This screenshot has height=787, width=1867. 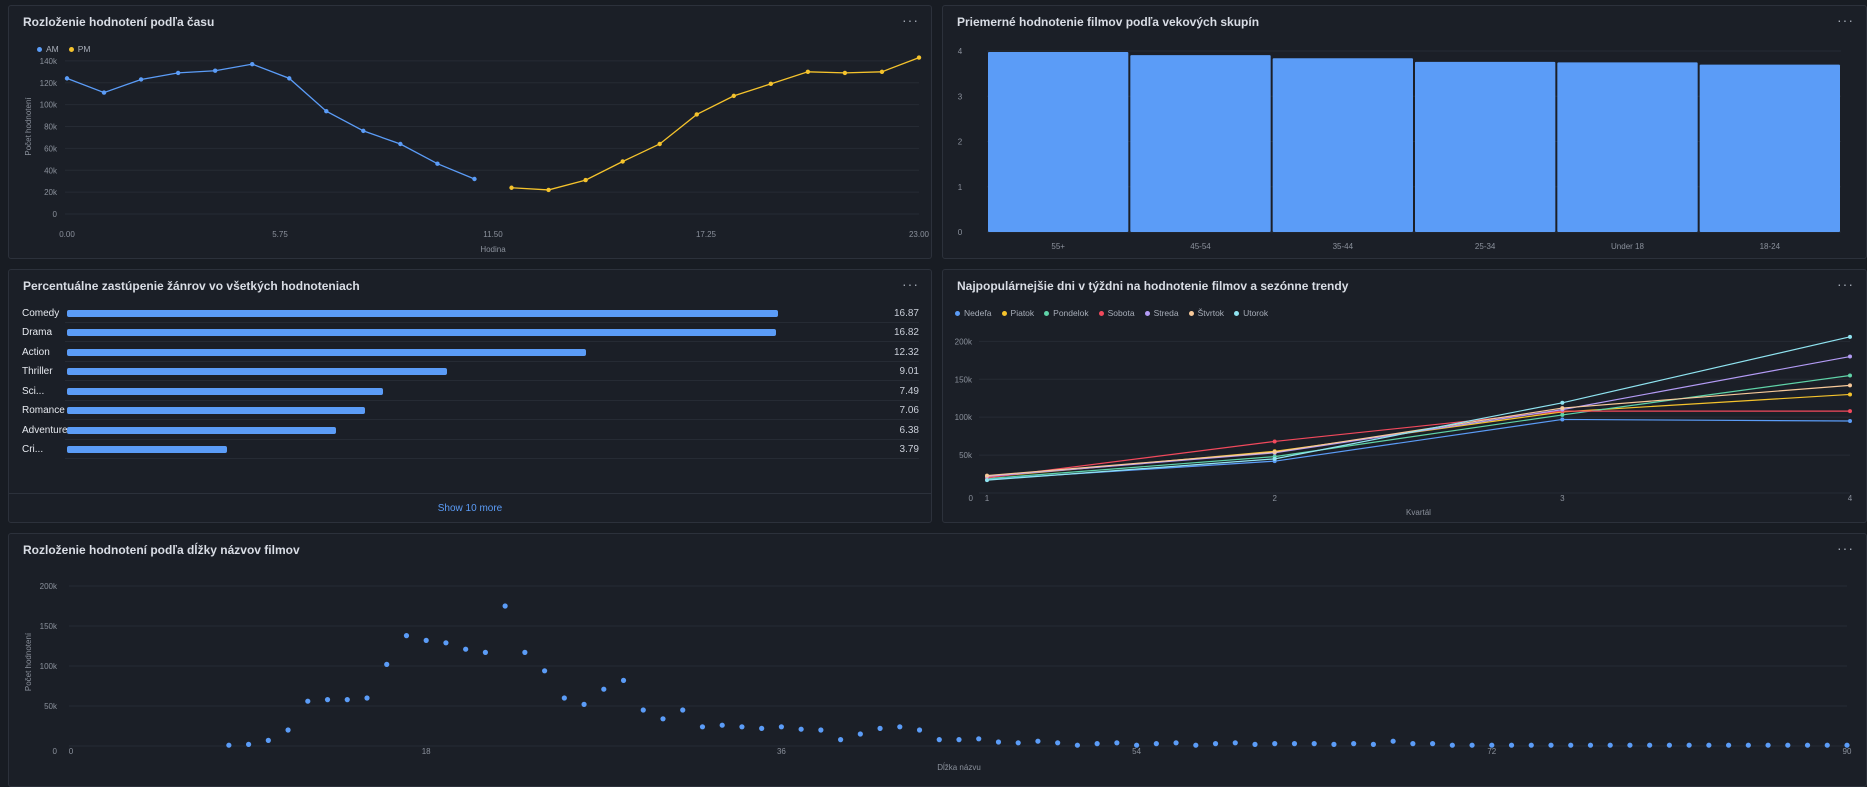 What do you see at coordinates (51, 706) in the screenshot?
I see `y-tick-label: 50k` at bounding box center [51, 706].